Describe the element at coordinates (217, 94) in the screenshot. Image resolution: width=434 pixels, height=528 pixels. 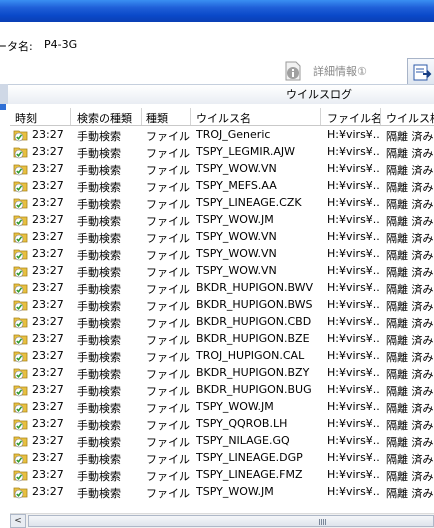
I see `virus-log-panel-header` at that location.